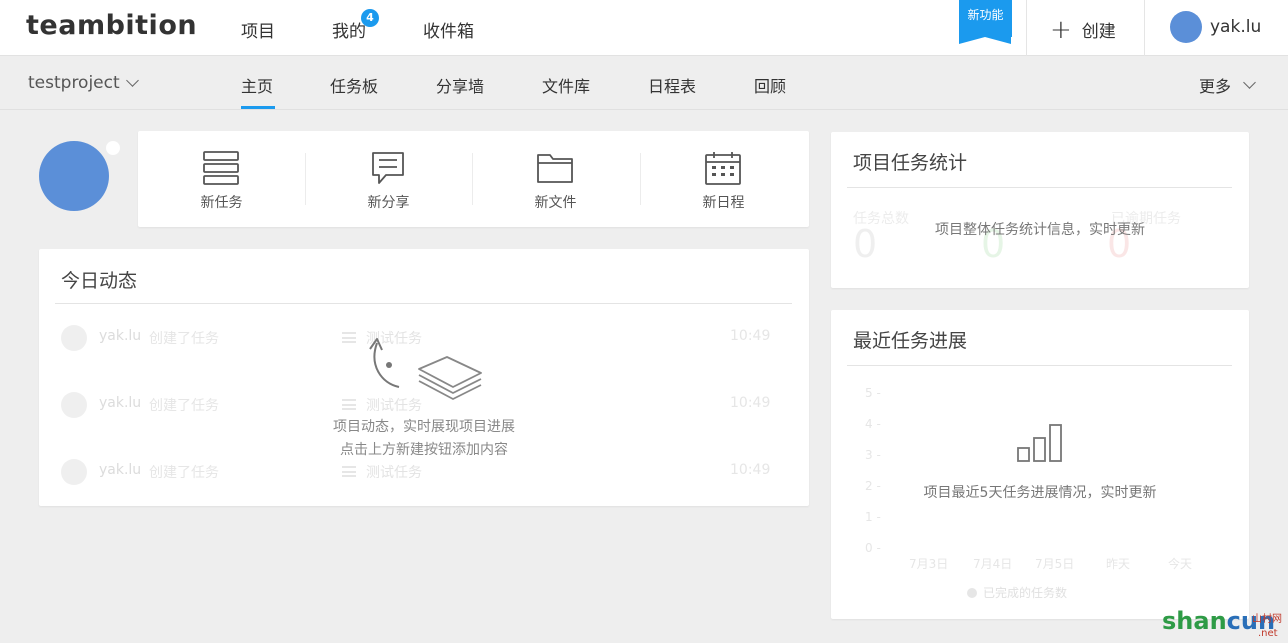  I want to click on progress-message: 项目最近5天任务进展情况，实时更新, so click(1040, 493).